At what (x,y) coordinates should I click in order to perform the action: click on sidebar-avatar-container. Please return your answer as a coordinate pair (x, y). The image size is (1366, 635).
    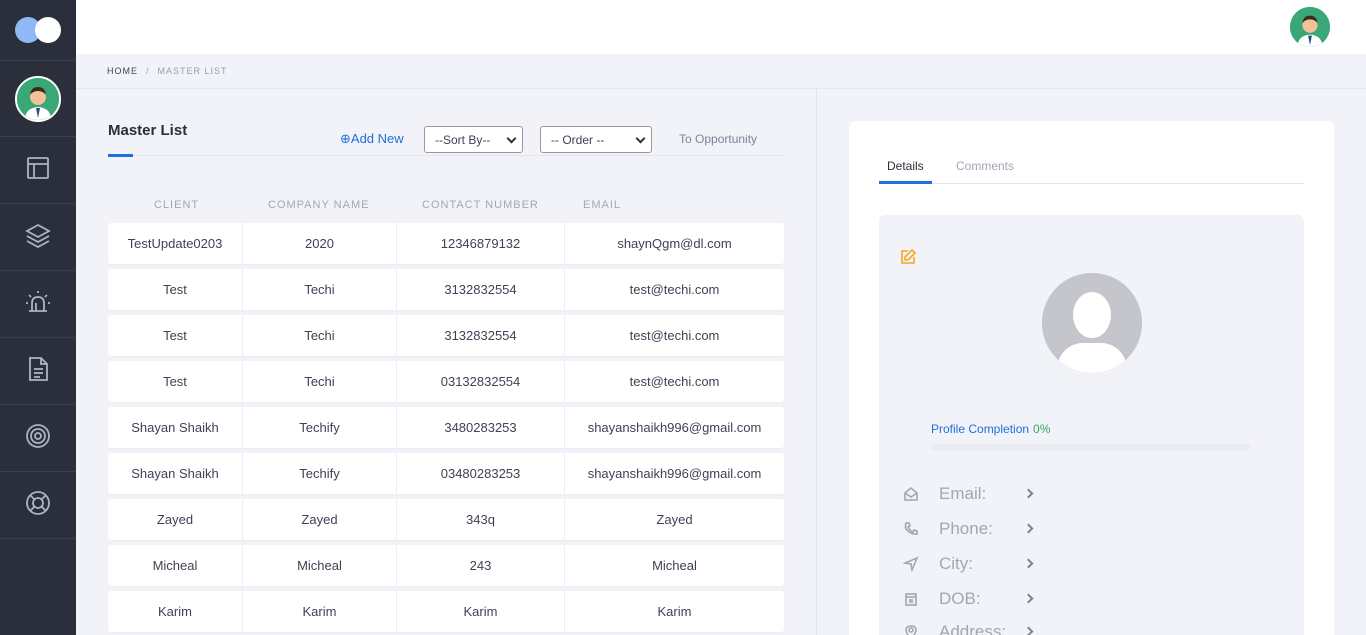
    Looking at the image, I should click on (38, 98).